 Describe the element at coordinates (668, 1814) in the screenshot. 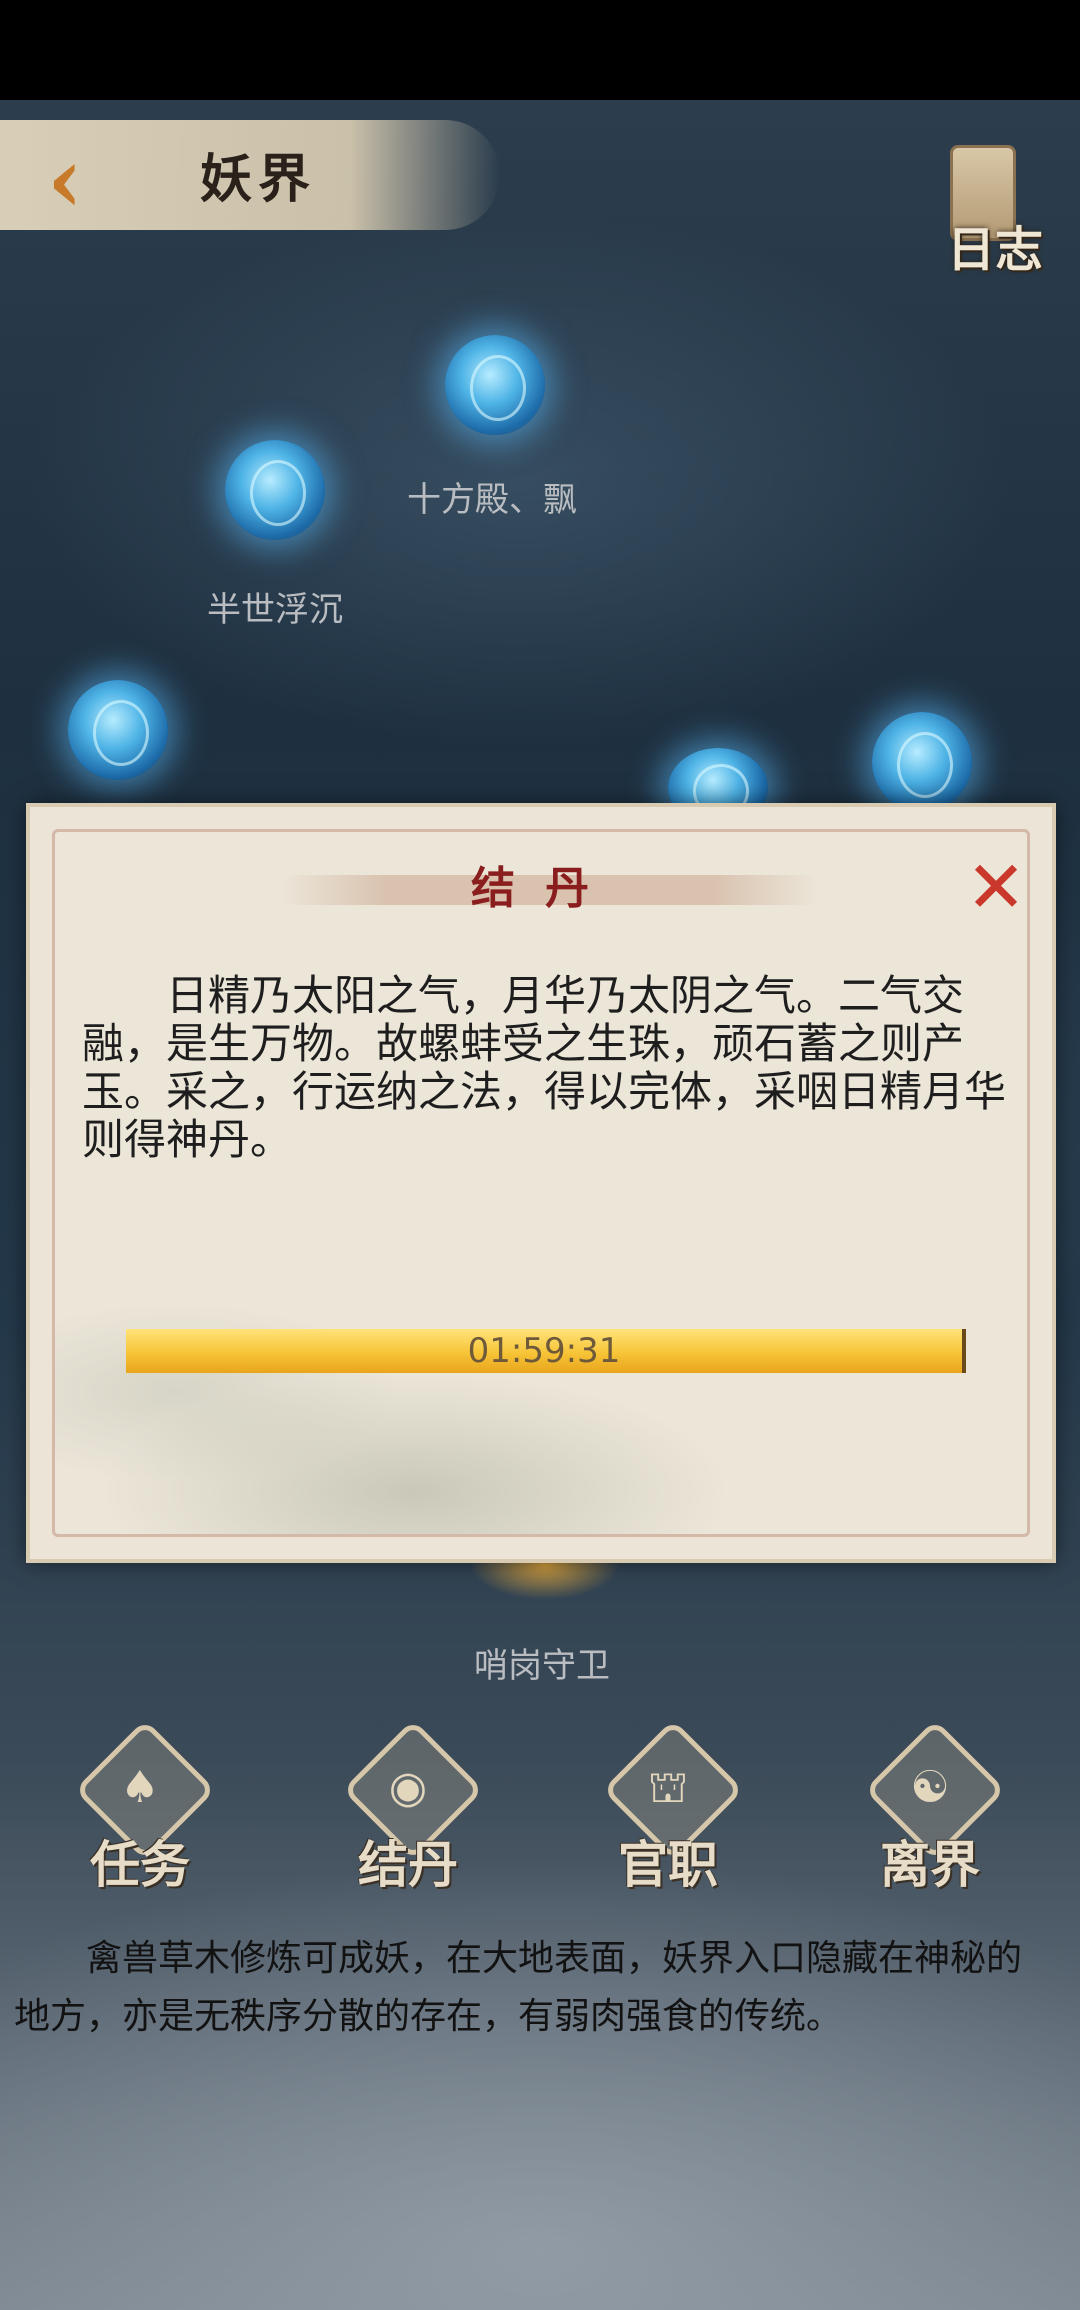

I see `nav-button-official: ⛫ 官职` at that location.